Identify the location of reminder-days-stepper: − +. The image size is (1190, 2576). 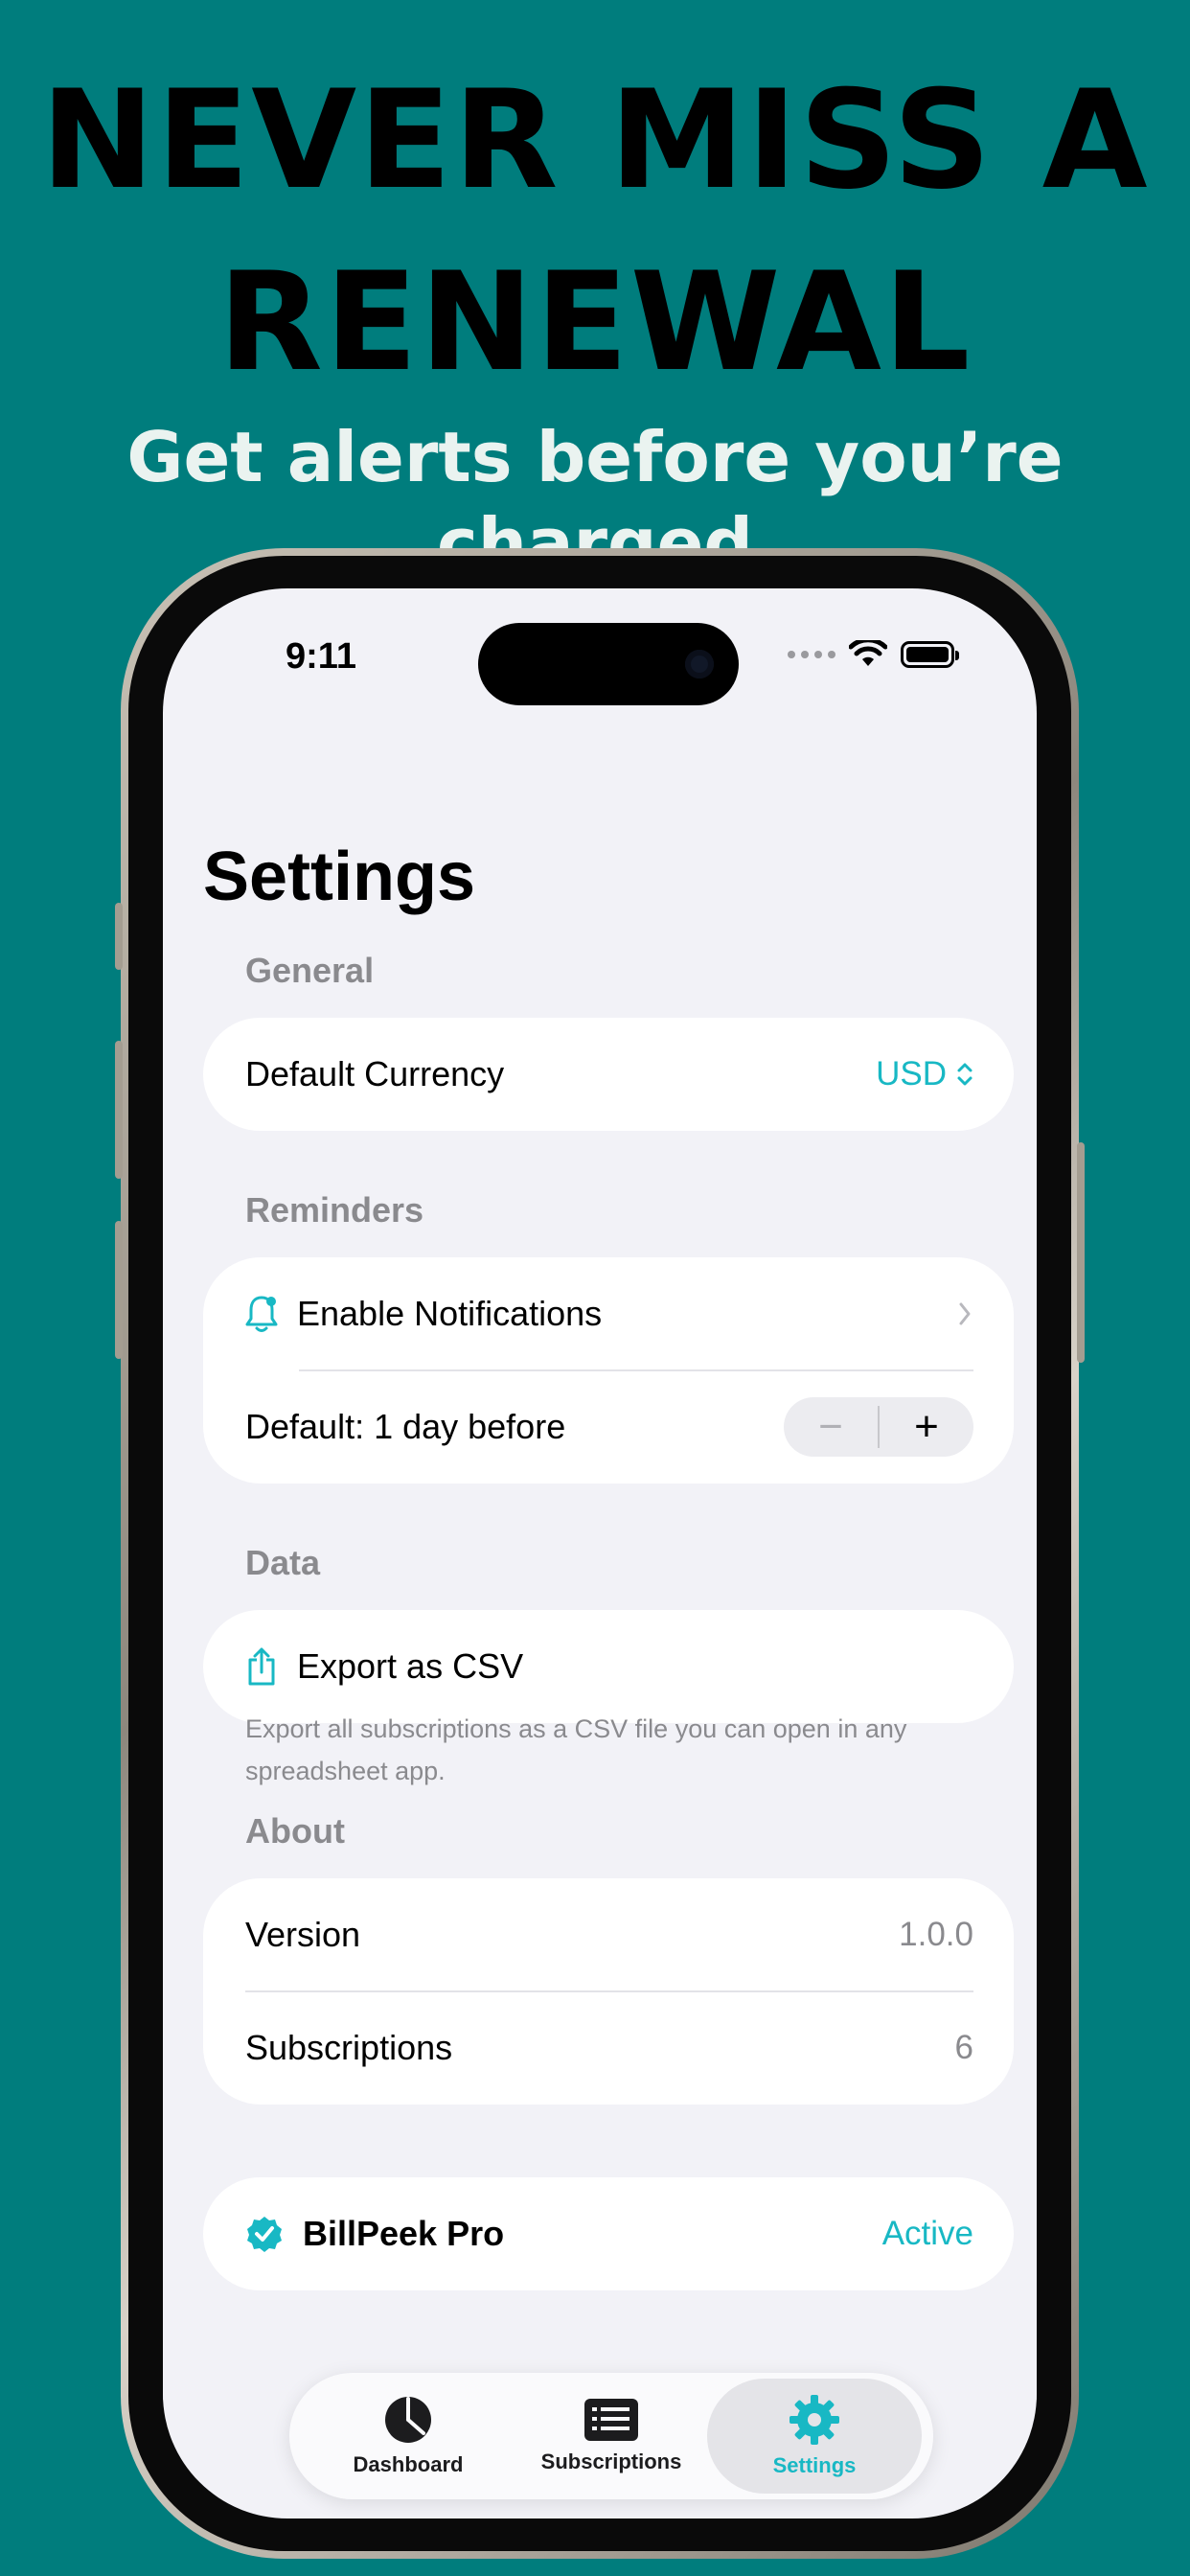
(879, 1427).